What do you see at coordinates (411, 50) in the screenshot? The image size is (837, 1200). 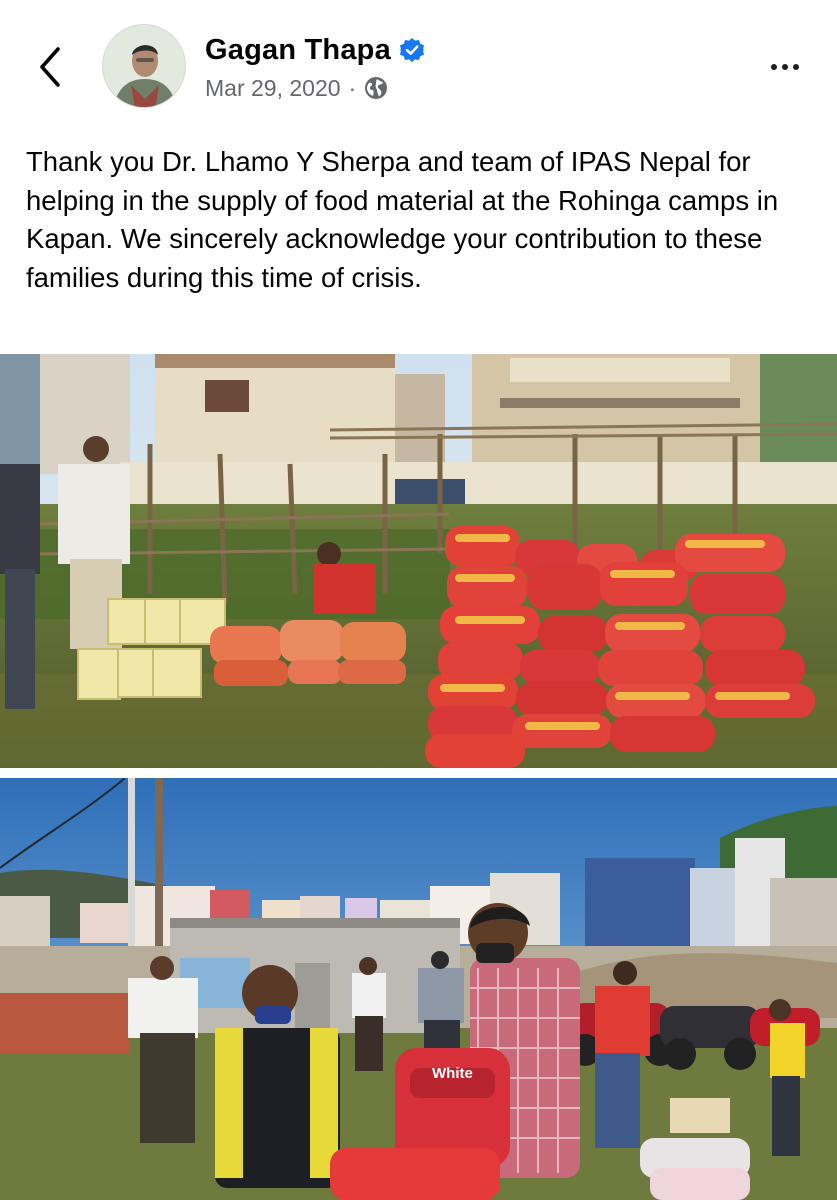 I see `verified-badge-icon` at bounding box center [411, 50].